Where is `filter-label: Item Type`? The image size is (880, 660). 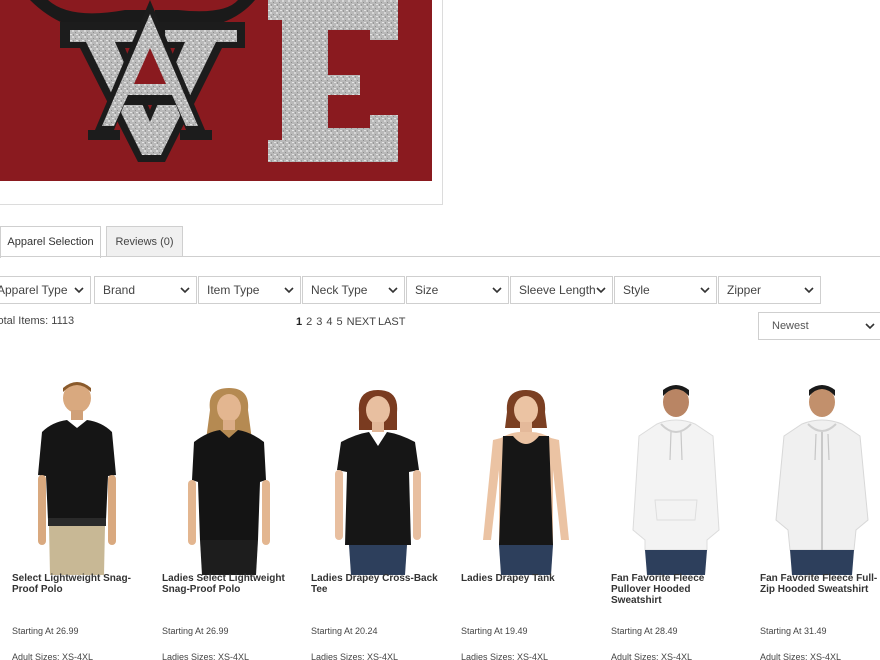
filter-label: Item Type is located at coordinates (233, 290).